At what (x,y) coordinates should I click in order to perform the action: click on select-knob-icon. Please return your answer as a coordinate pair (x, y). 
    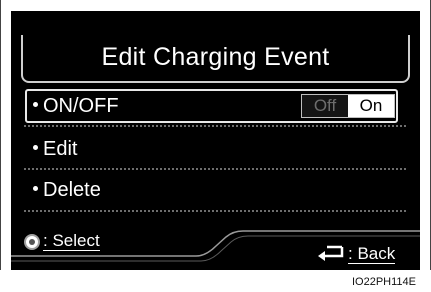
    Looking at the image, I should click on (32, 242).